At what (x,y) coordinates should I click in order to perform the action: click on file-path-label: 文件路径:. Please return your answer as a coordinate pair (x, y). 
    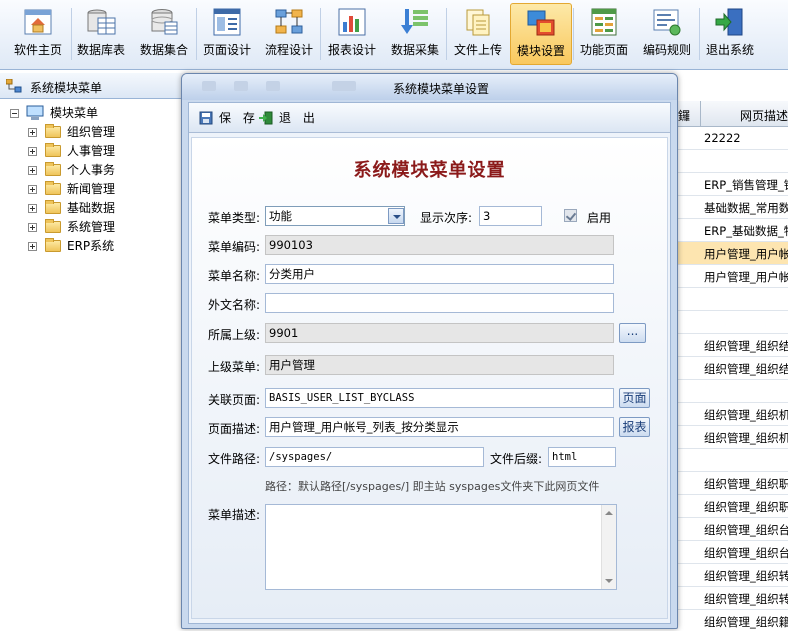
    Looking at the image, I should click on (234, 459).